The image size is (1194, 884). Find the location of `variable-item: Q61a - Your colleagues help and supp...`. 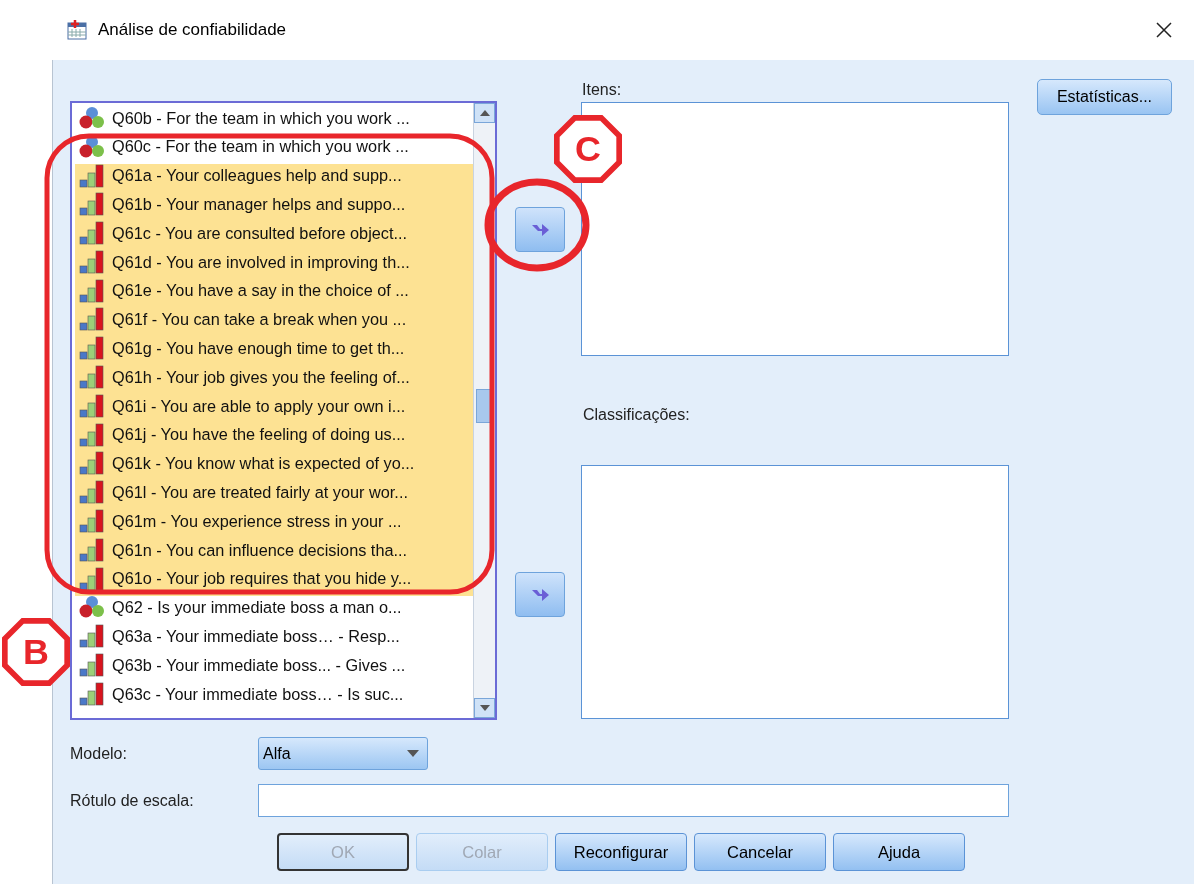

variable-item: Q61a - Your colleagues help and supp... is located at coordinates (274, 178).